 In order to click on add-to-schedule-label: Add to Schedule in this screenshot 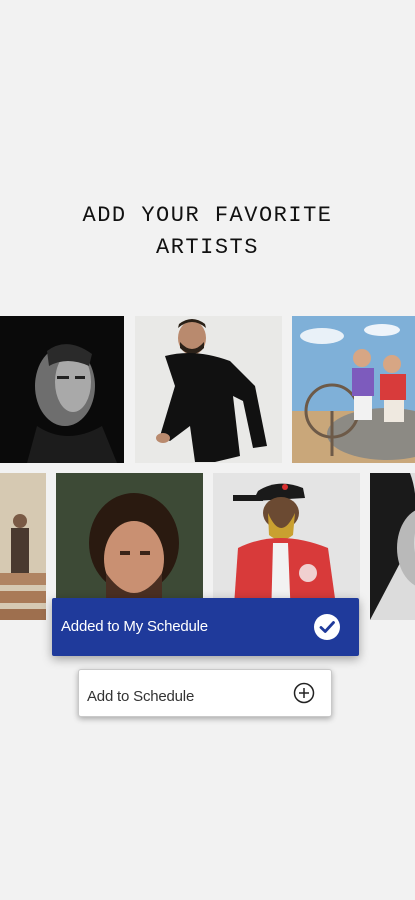, I will do `click(141, 696)`.